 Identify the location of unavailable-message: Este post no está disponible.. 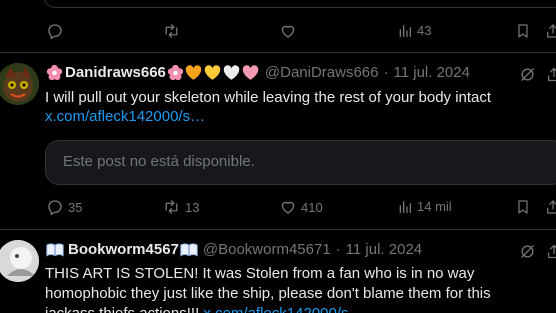
(159, 161).